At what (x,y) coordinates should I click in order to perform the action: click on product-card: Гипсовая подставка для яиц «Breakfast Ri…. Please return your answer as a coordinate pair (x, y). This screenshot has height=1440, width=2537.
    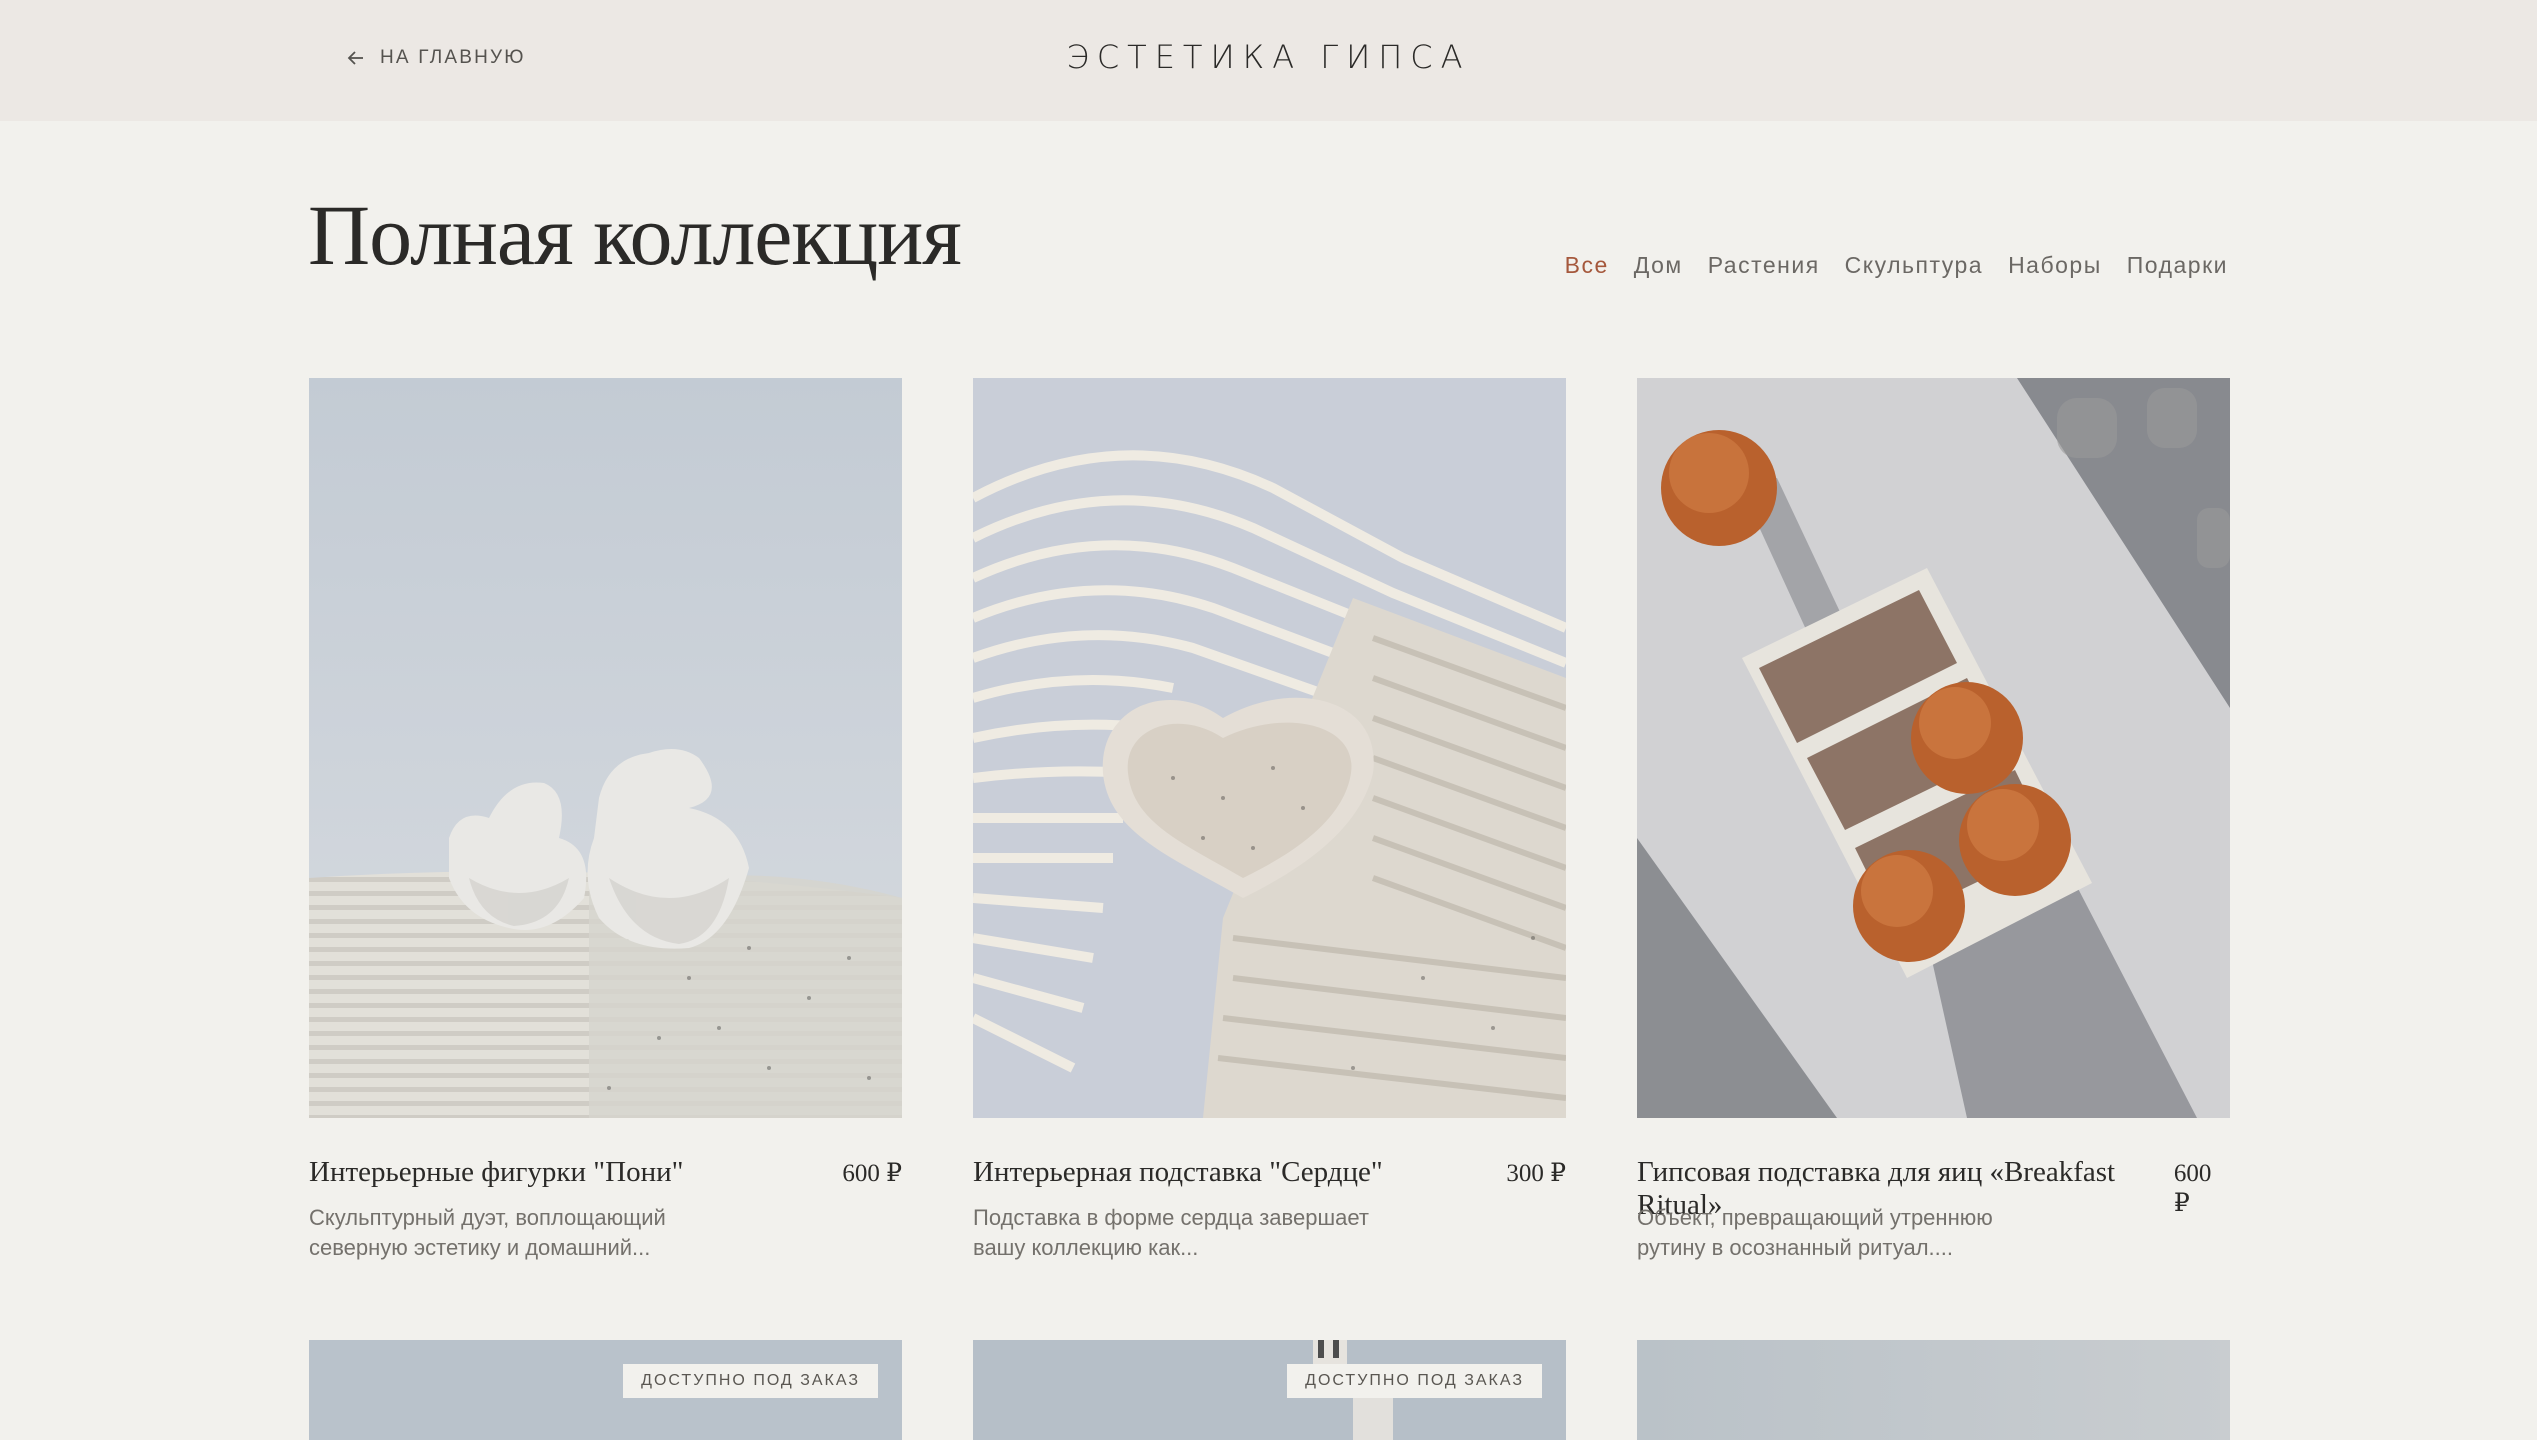
    Looking at the image, I should click on (1933, 819).